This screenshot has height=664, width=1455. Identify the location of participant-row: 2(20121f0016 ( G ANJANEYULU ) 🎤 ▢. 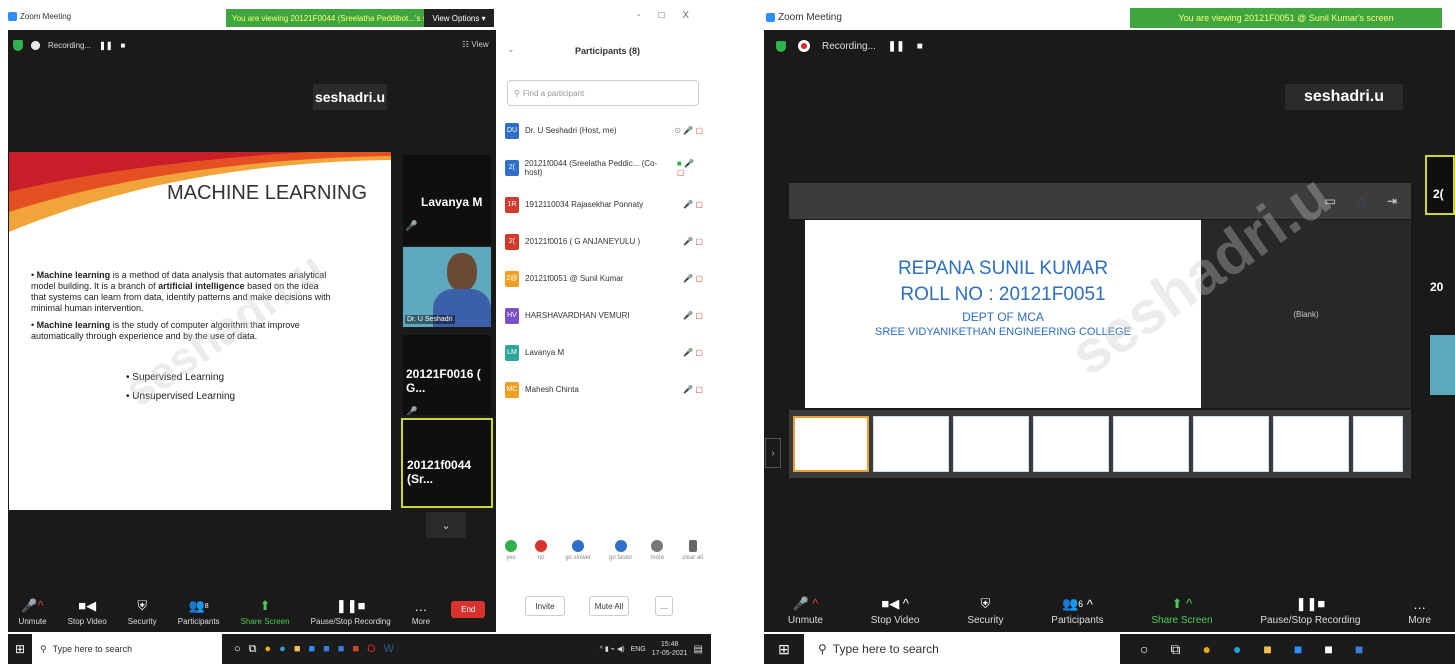
(604, 241).